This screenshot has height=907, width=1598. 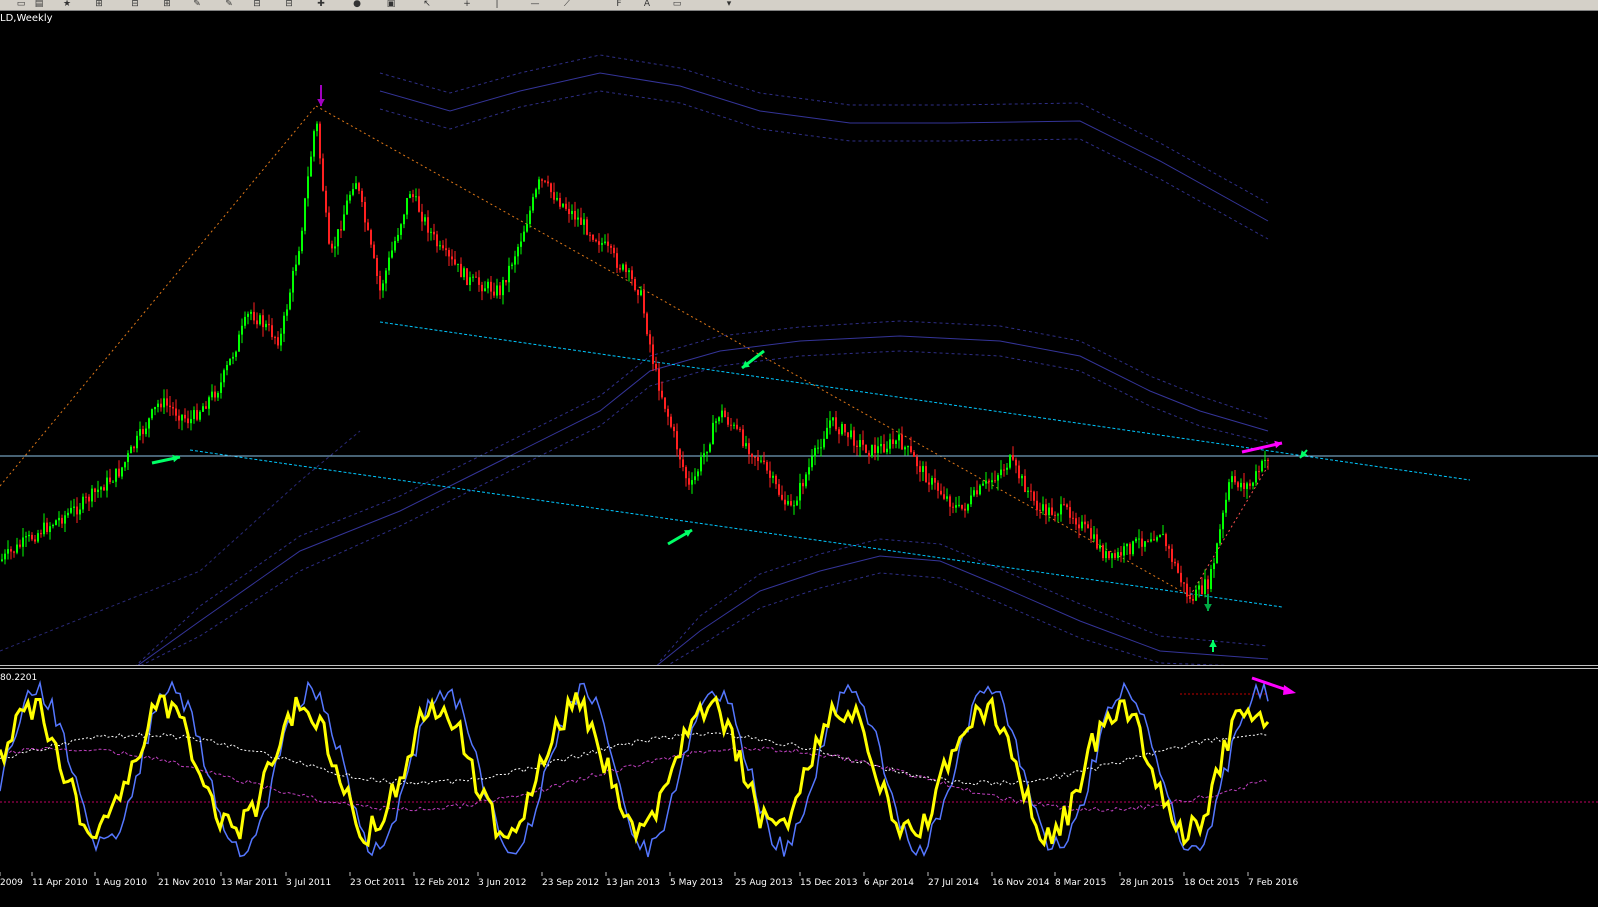 What do you see at coordinates (535, 4) in the screenshot?
I see `horizontal-line-icon: —` at bounding box center [535, 4].